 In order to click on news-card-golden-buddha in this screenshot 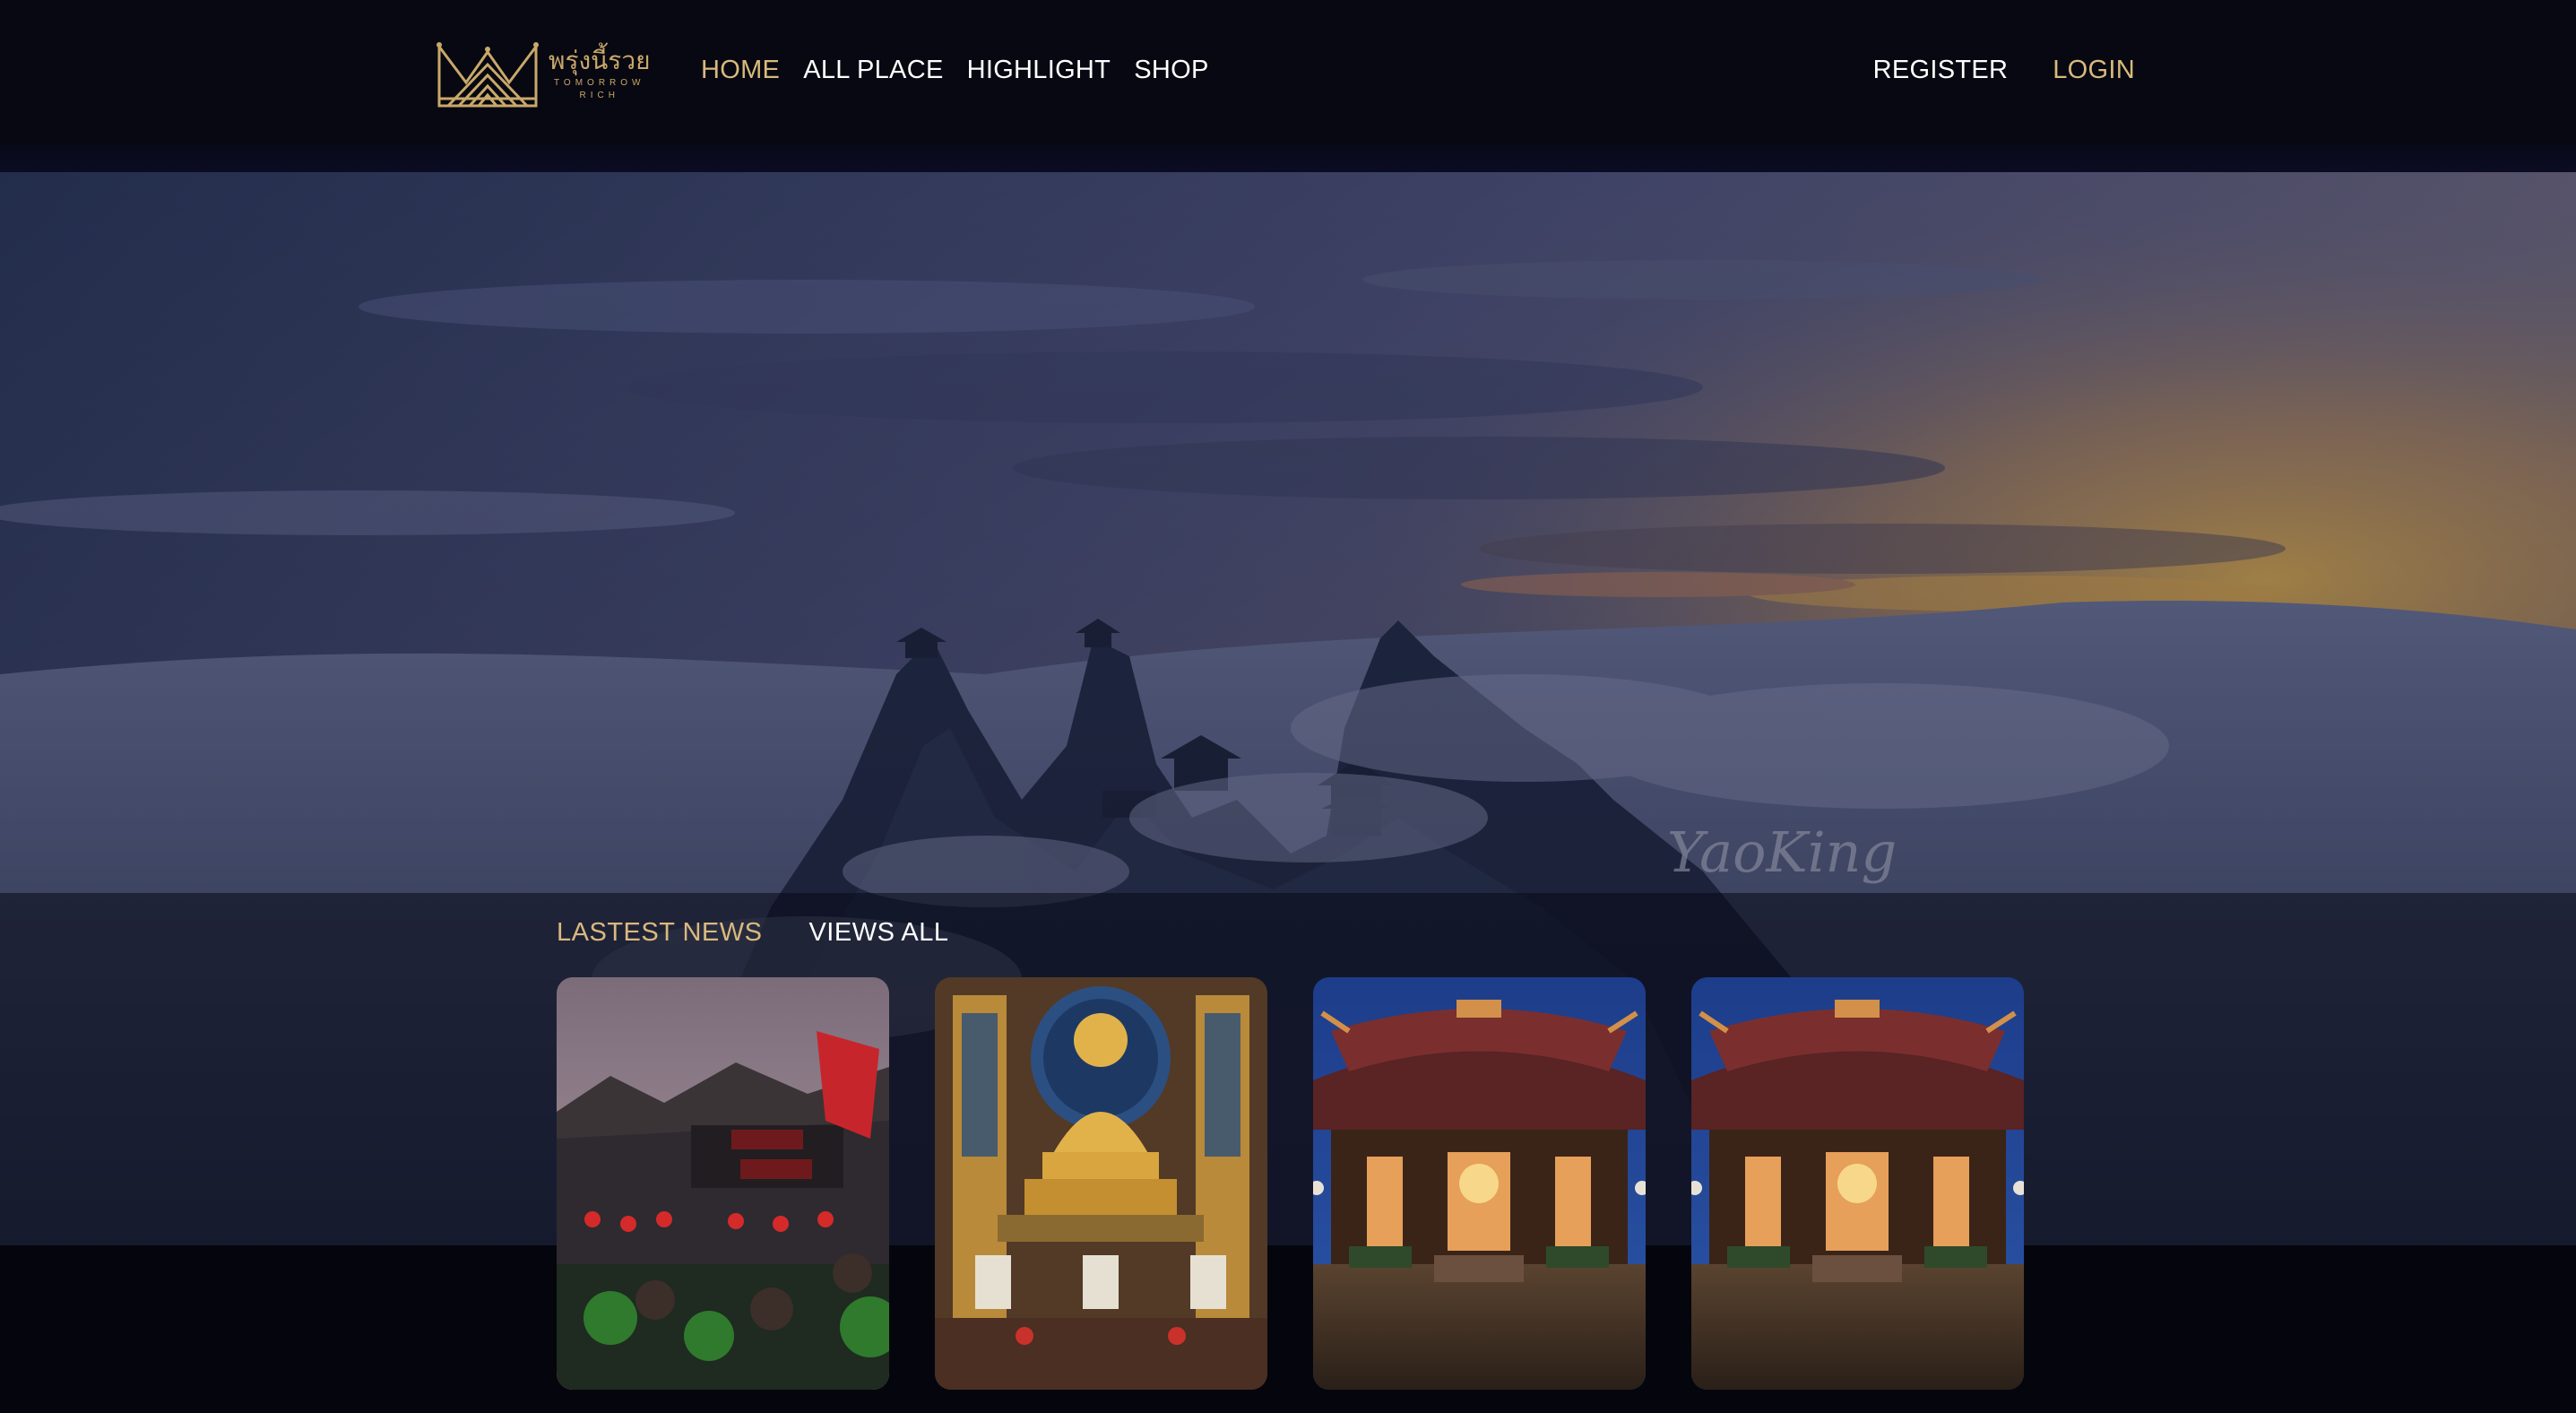, I will do `click(1101, 1184)`.